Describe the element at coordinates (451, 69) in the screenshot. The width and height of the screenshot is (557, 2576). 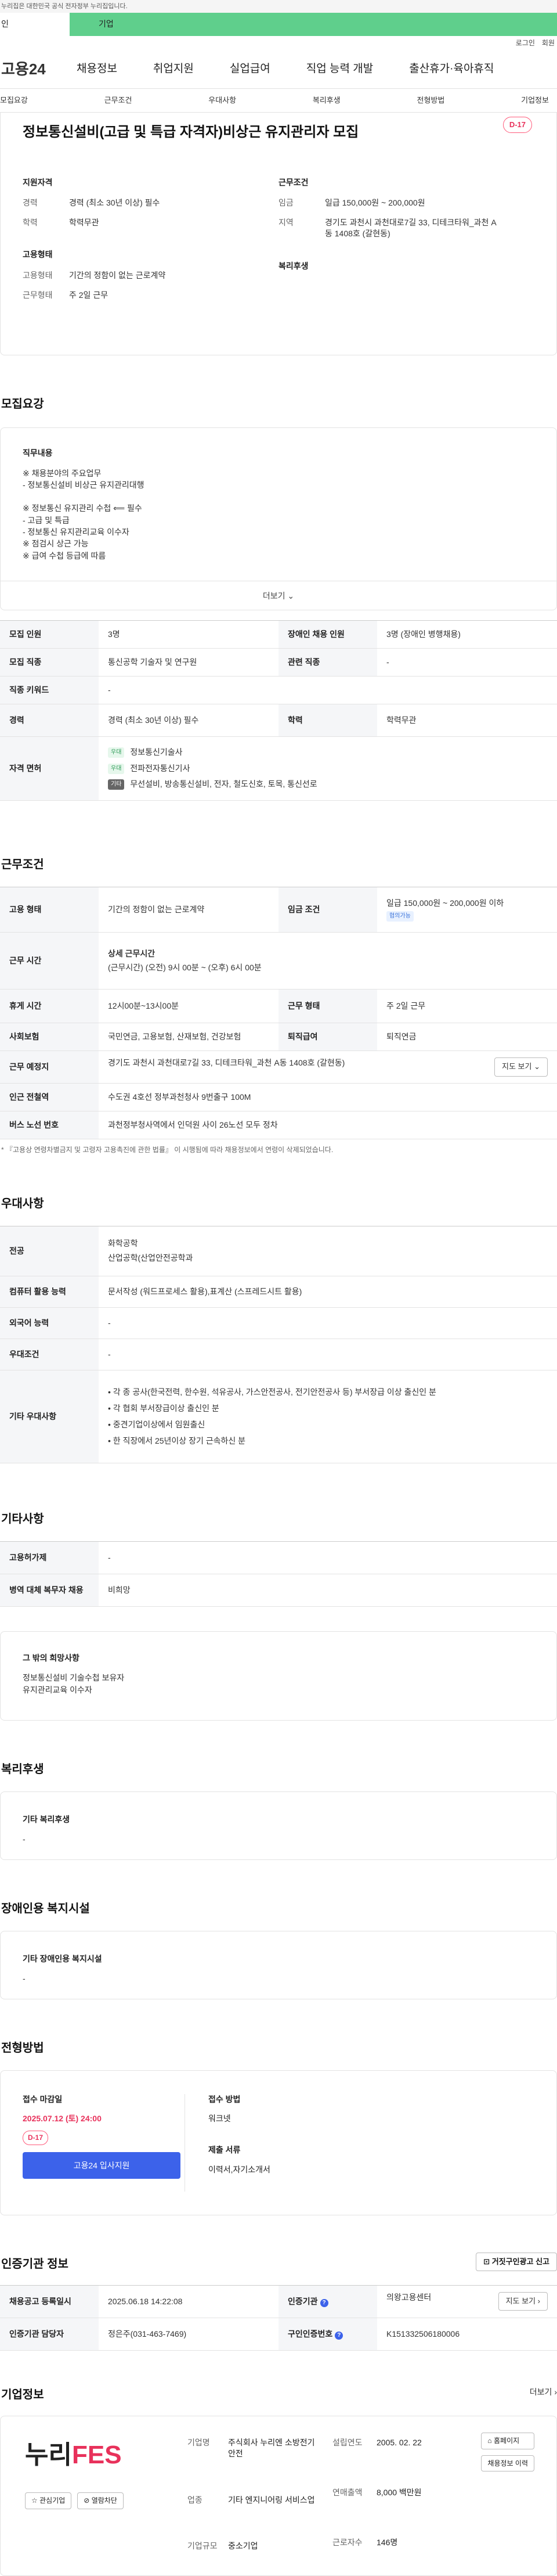
I see `nav-item-leave: 출산휴가·육아휴직` at that location.